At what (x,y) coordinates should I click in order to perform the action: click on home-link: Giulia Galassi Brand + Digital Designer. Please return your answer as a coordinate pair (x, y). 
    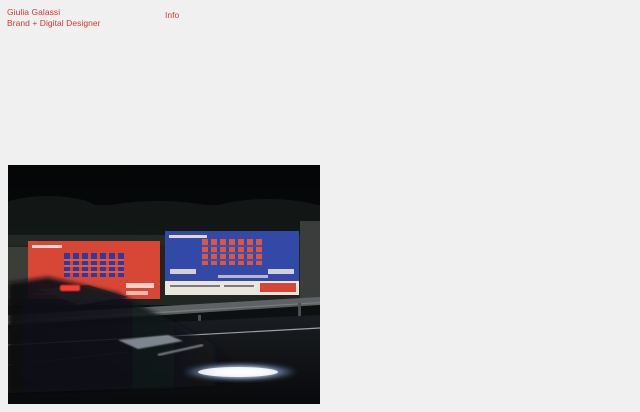
    Looking at the image, I should click on (54, 18).